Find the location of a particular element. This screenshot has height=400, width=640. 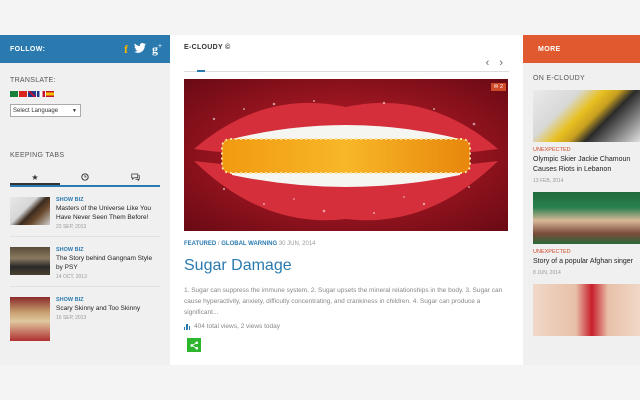

comment-icon: ✉ is located at coordinates (496, 87).